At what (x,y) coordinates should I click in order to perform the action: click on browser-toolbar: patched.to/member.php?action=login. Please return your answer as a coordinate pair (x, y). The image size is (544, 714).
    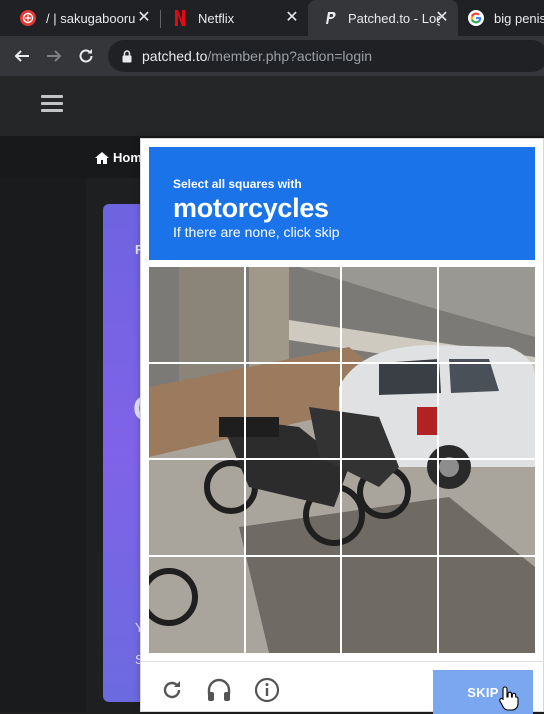
    Looking at the image, I should click on (272, 56).